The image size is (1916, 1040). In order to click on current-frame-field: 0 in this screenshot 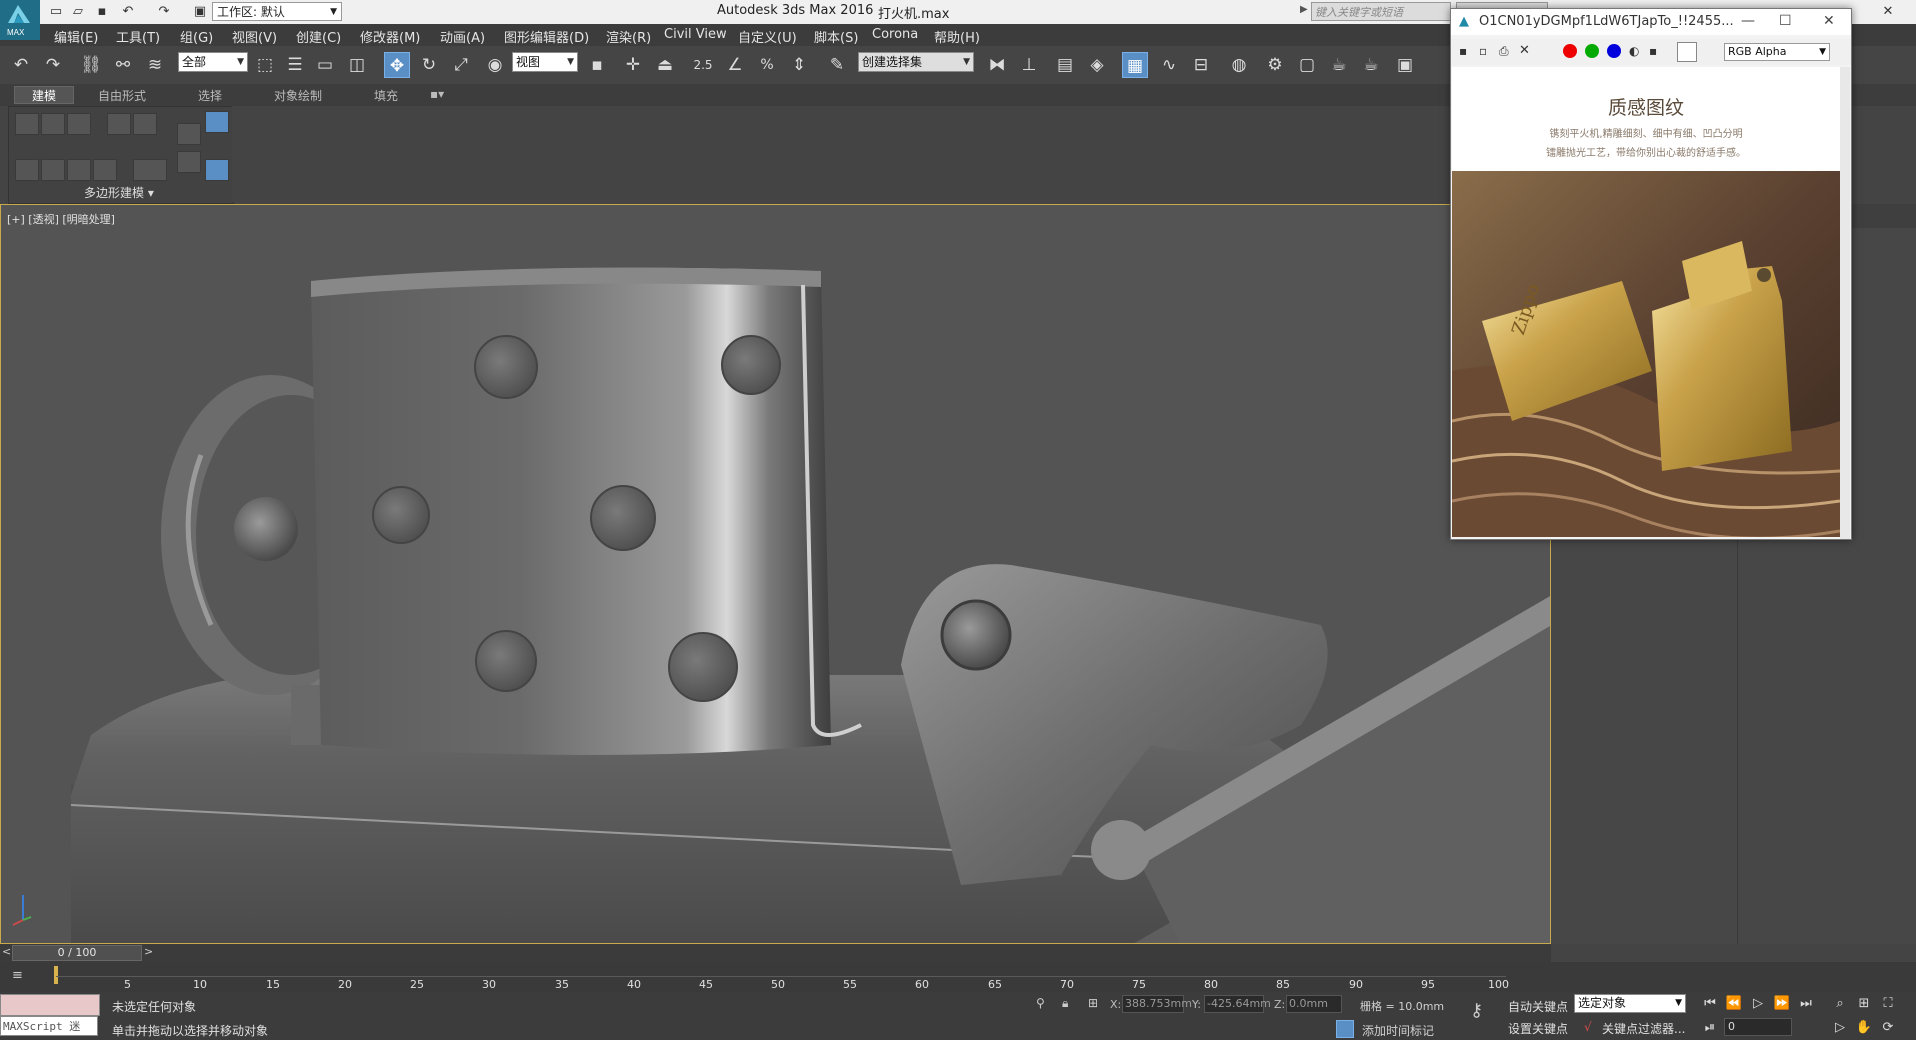, I will do `click(1758, 1027)`.